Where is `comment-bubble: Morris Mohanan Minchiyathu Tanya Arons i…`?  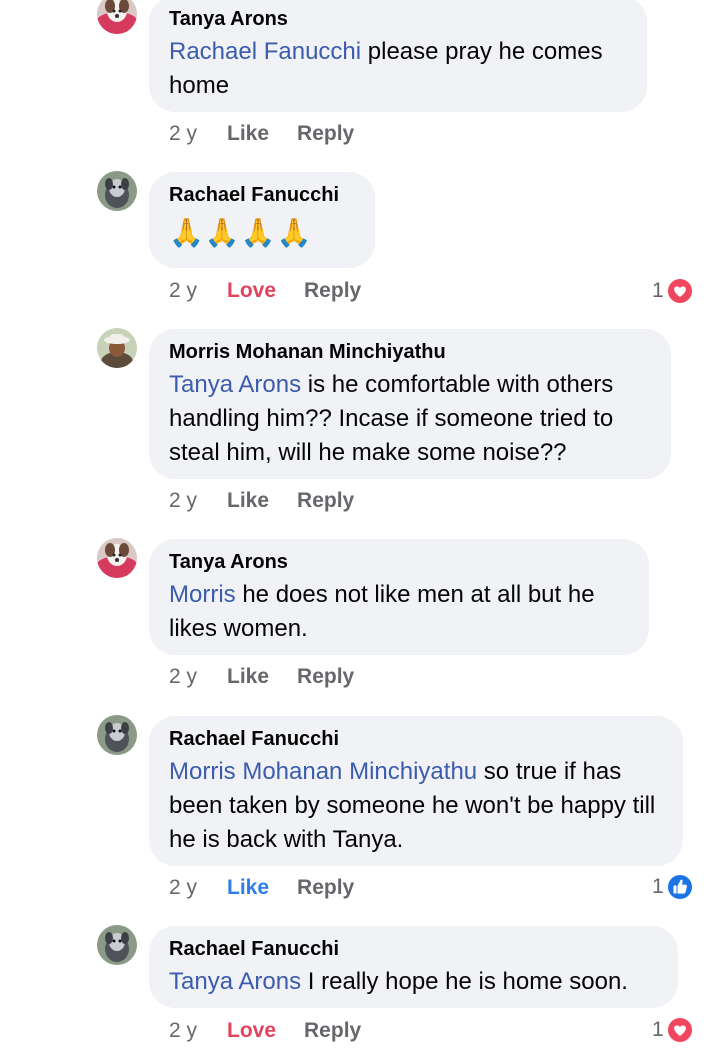 comment-bubble: Morris Mohanan Minchiyathu Tanya Arons i… is located at coordinates (410, 404).